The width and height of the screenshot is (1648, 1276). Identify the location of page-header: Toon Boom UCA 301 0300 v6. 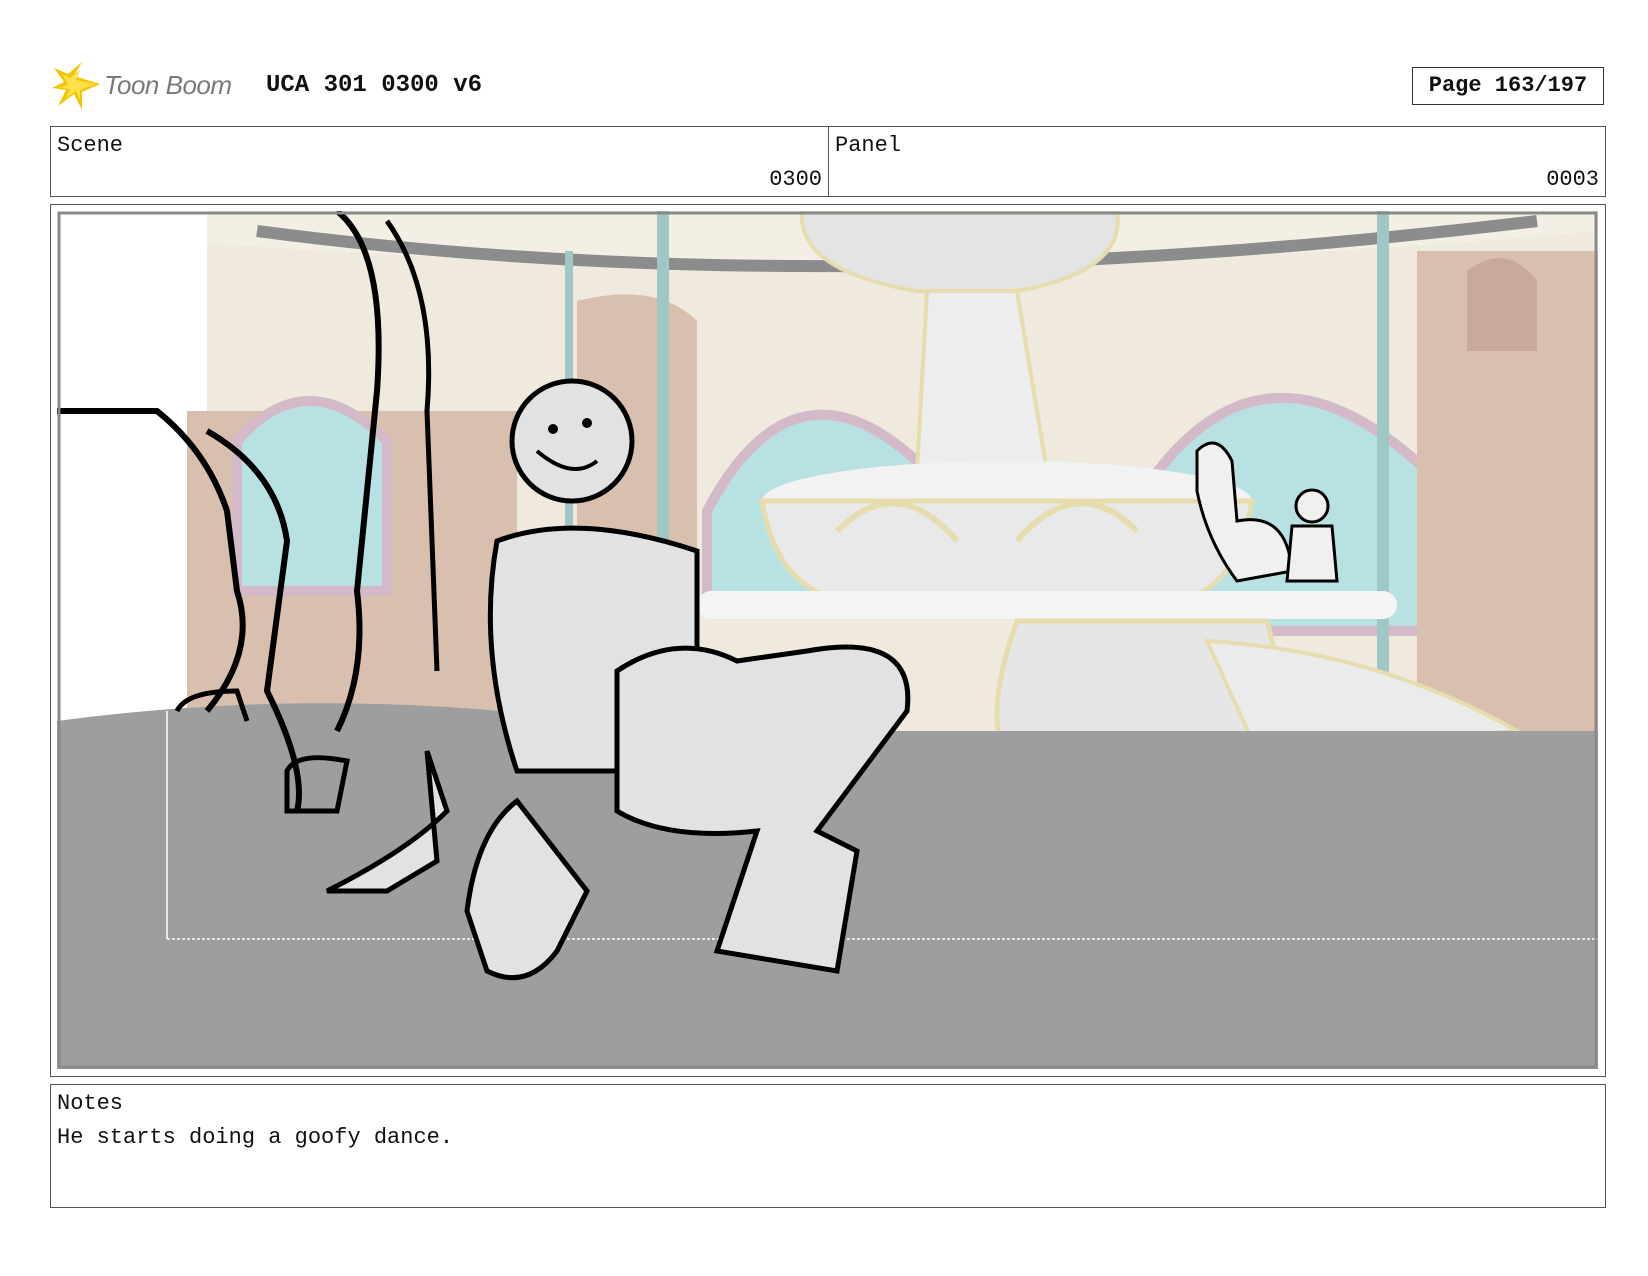
(832, 88).